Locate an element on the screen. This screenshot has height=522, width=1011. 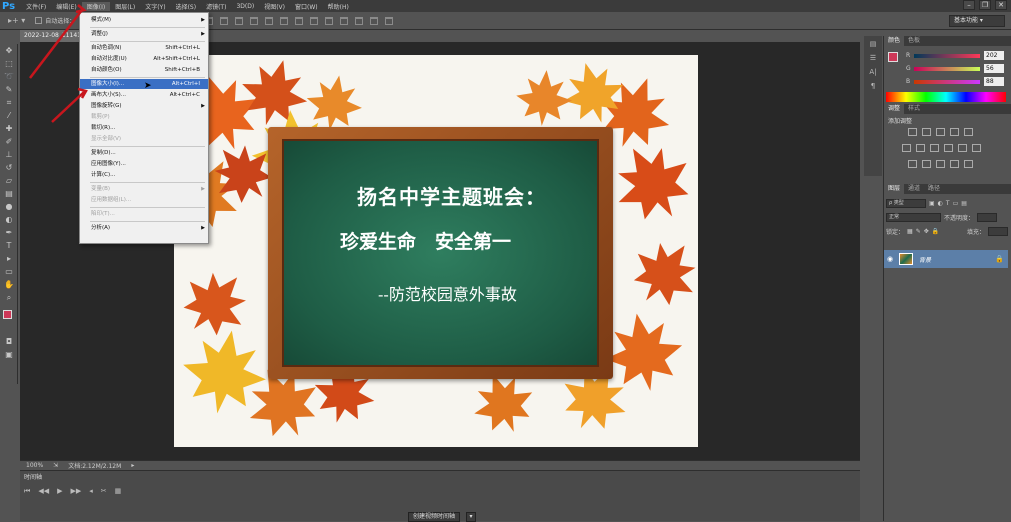
color-spectrum is located at coordinates (946, 97).